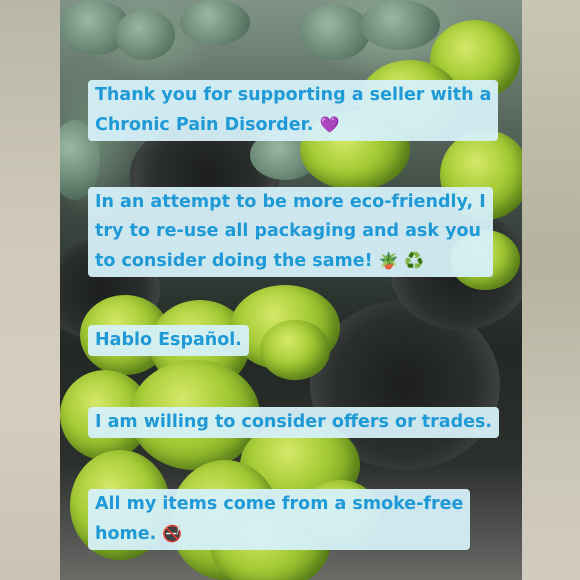 The height and width of the screenshot is (580, 580). I want to click on message-line: In an attempt to be more eco-friendly, I, so click(290, 202).